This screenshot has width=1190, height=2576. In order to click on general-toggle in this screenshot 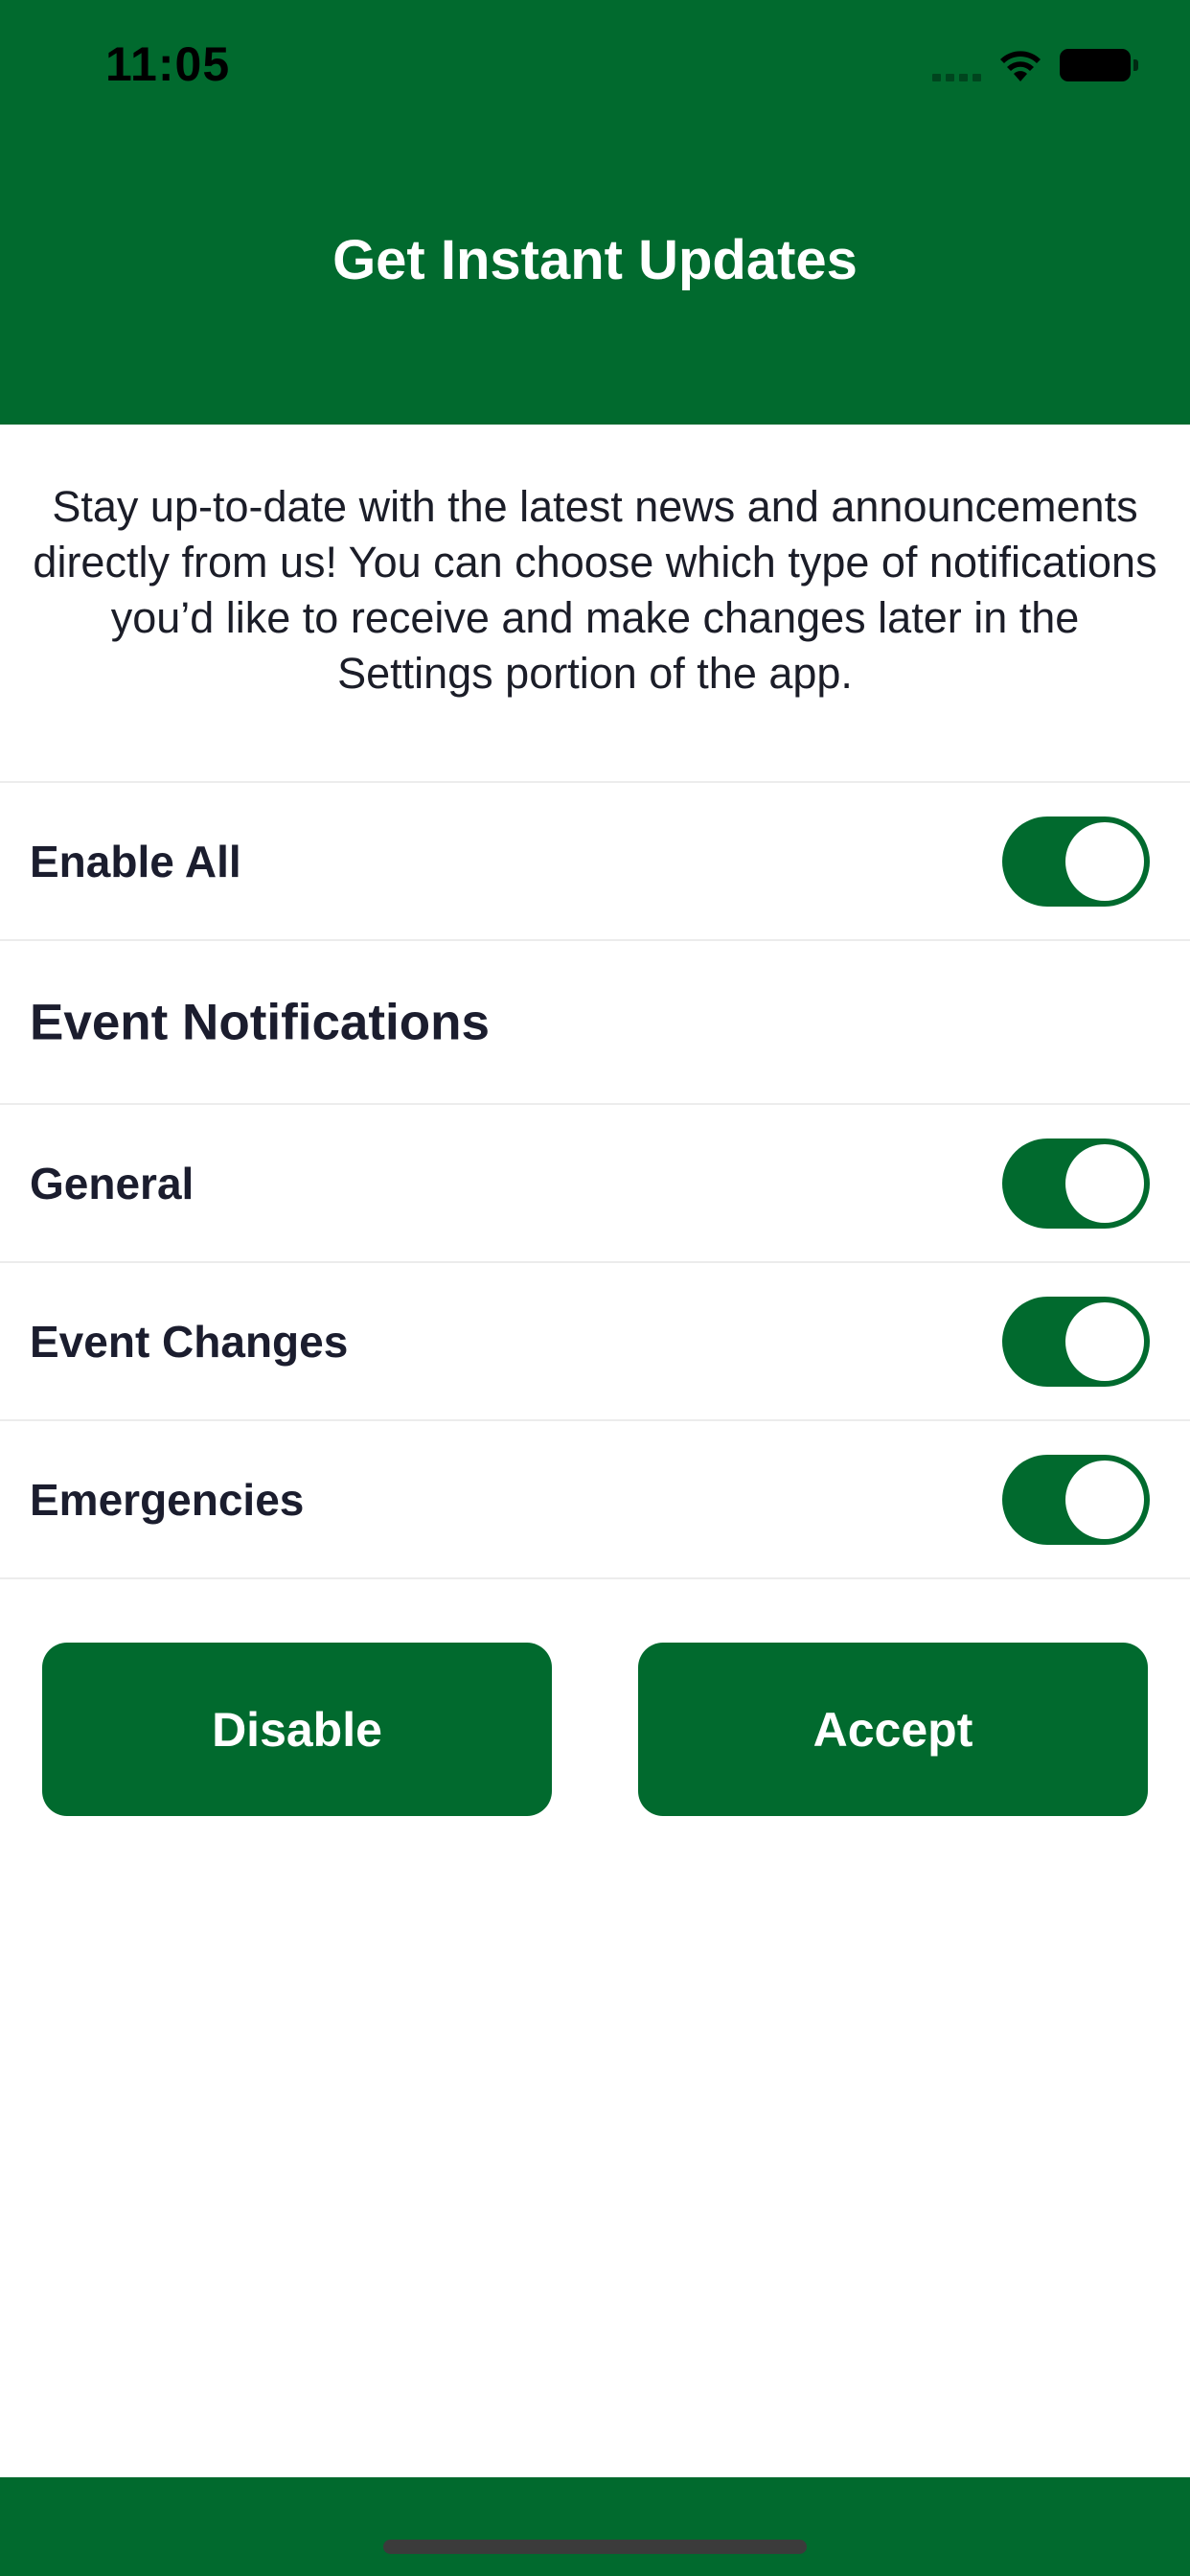, I will do `click(1076, 1183)`.